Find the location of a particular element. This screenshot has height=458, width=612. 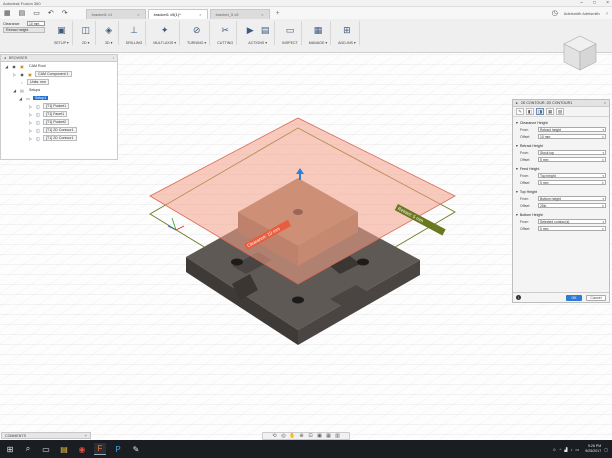

section-header: ▾ Top Height is located at coordinates (561, 191).